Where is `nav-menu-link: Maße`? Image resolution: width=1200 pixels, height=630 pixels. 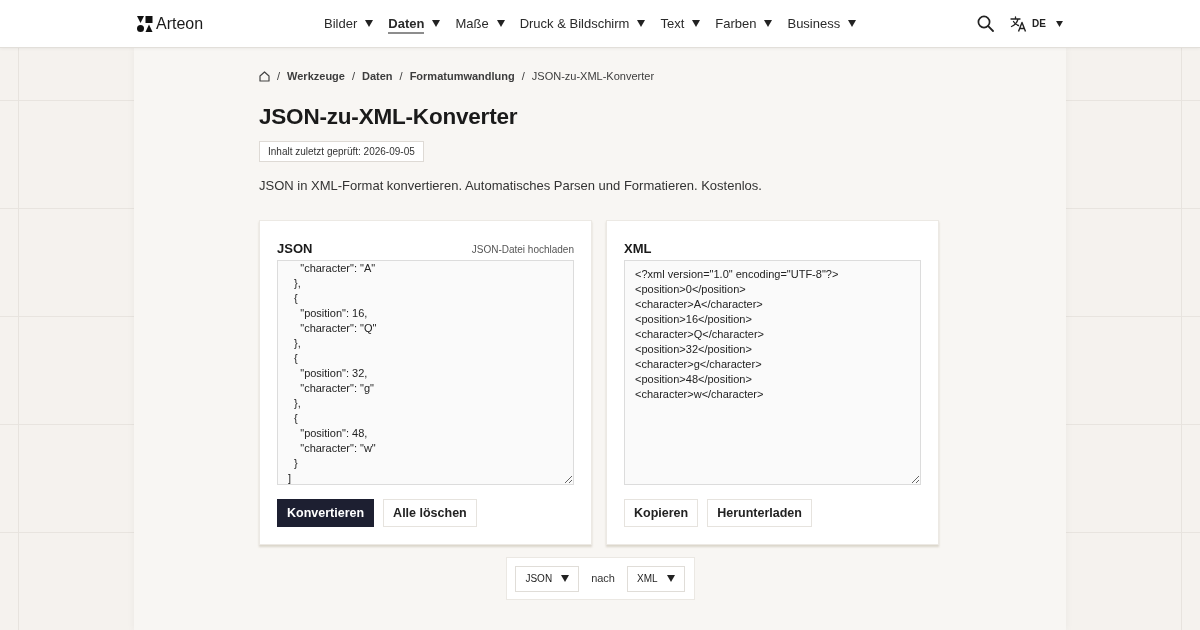 nav-menu-link: Maße is located at coordinates (480, 23).